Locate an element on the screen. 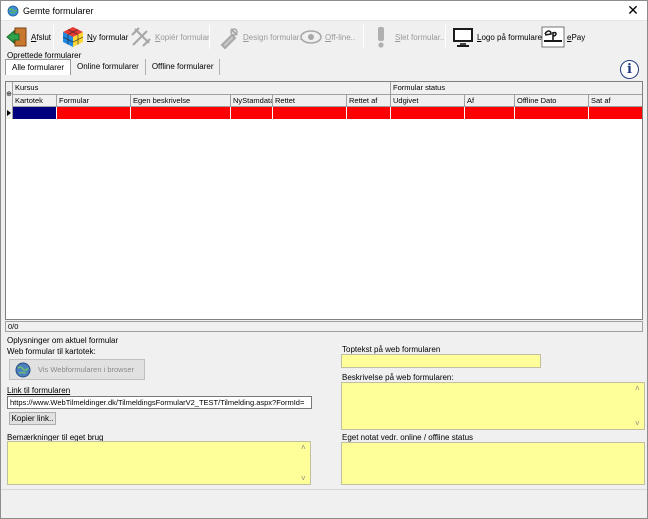 This screenshot has width=648, height=519. row-selector-arrow-icon is located at coordinates (9, 113).